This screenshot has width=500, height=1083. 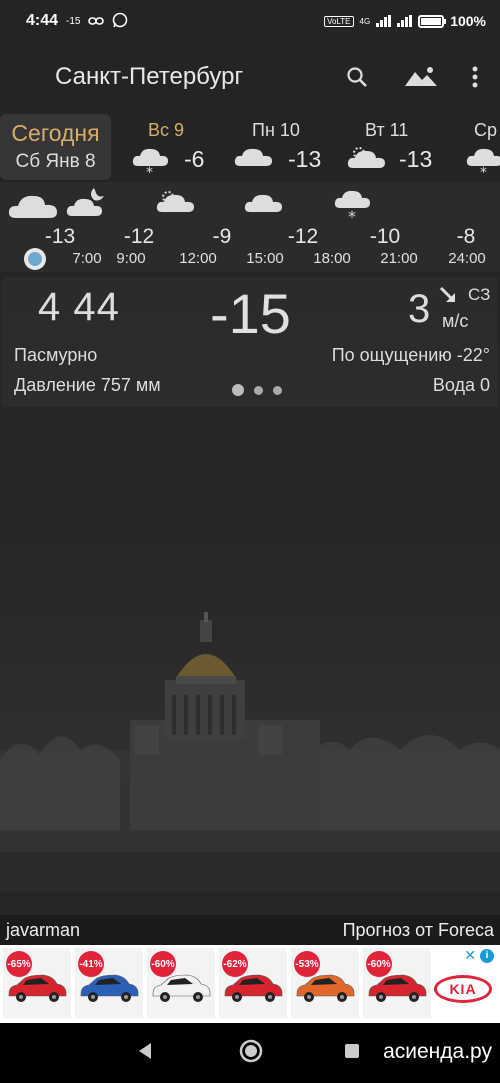 What do you see at coordinates (251, 1053) in the screenshot?
I see `home-icon` at bounding box center [251, 1053].